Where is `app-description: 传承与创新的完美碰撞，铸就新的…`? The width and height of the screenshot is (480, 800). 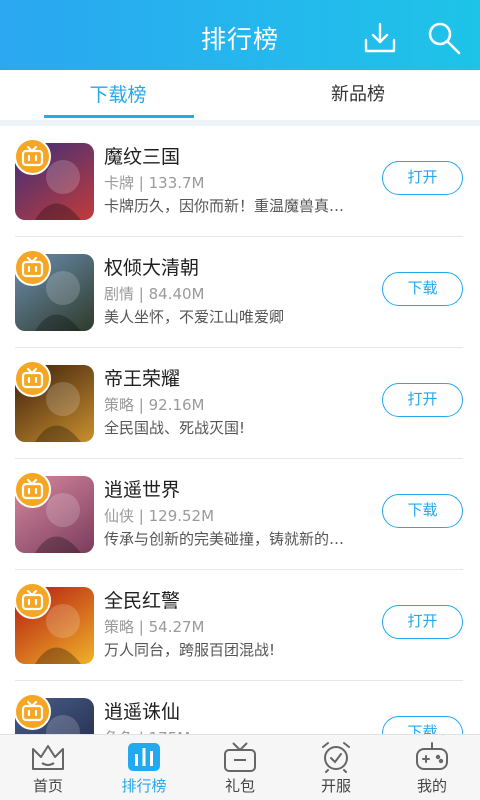 app-description: 传承与创新的完美碰撞，铸就新的… is located at coordinates (224, 539).